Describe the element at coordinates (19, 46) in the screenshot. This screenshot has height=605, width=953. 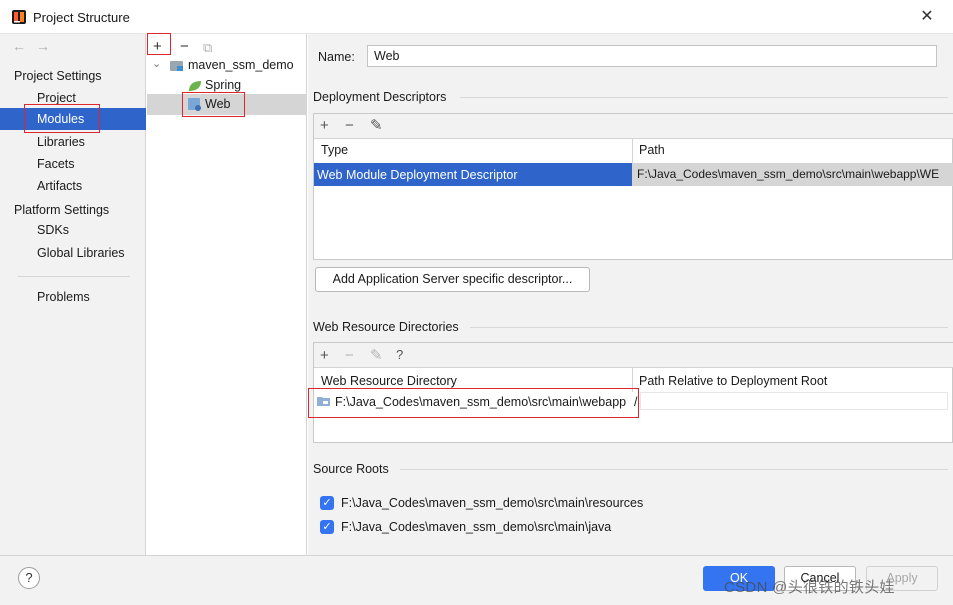
I see `back-arrow-icon: ←` at that location.